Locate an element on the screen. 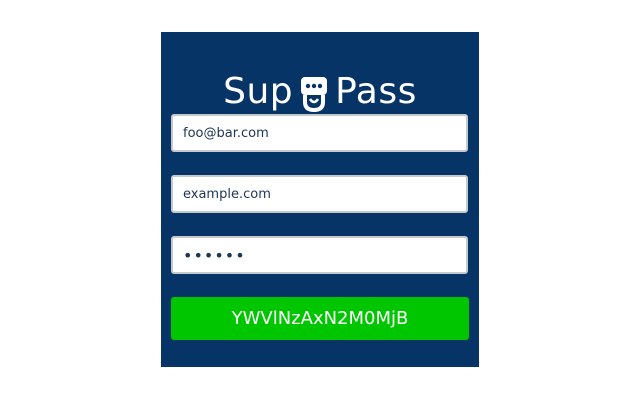  site-field is located at coordinates (319, 194).